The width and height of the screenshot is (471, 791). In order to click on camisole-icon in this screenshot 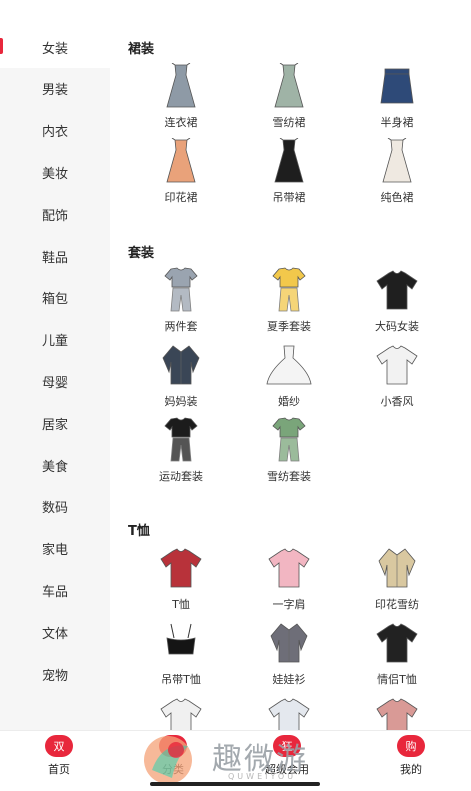, I will do `click(181, 643)`.